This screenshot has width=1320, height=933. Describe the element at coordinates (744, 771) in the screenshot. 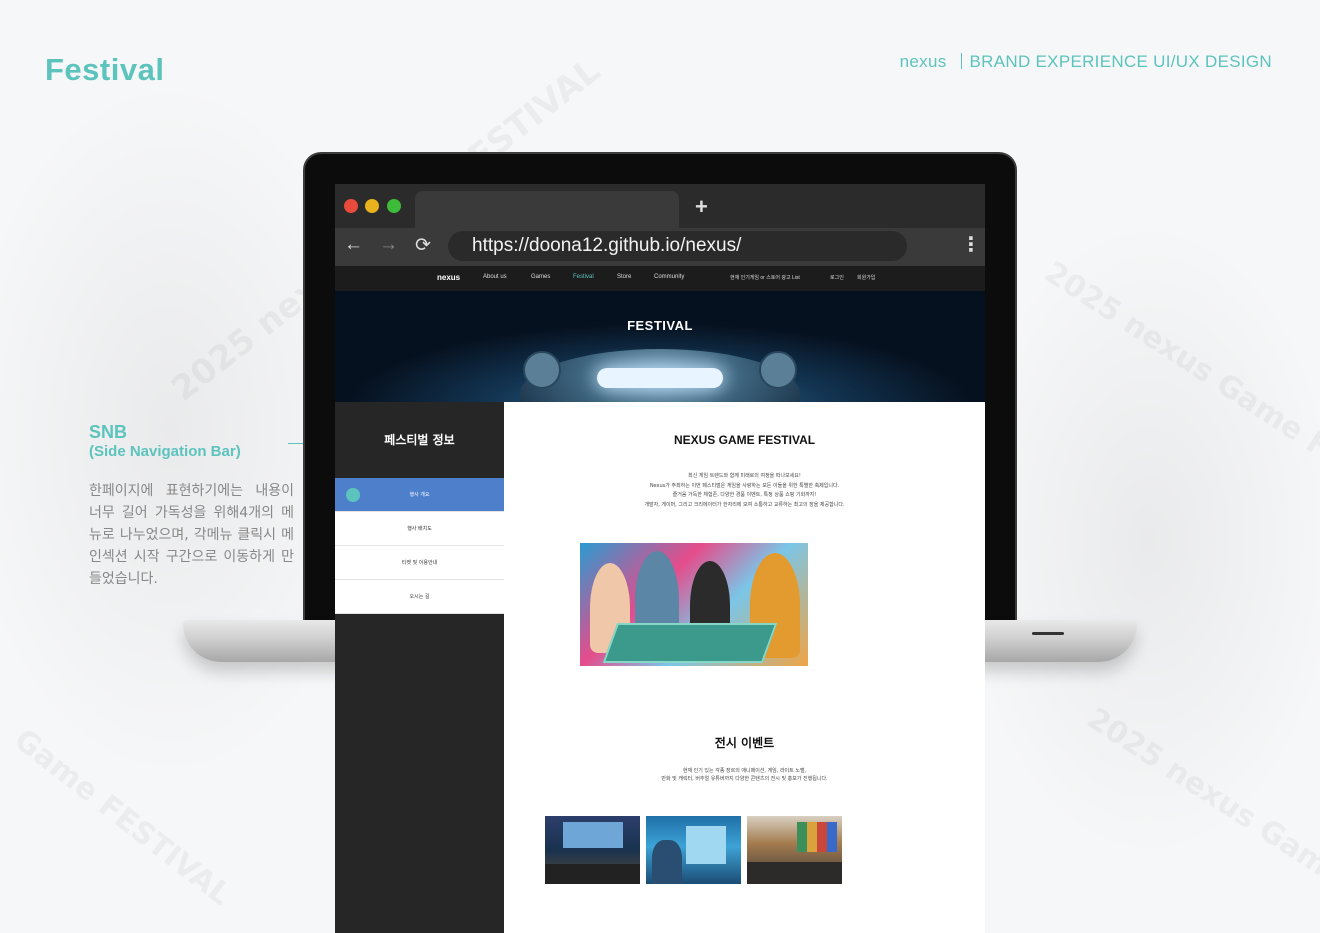

I see `exhibit-line: 현재 인기 있는 각종 장르의 애니메이션, 게임, 라이트 노벨,` at that location.